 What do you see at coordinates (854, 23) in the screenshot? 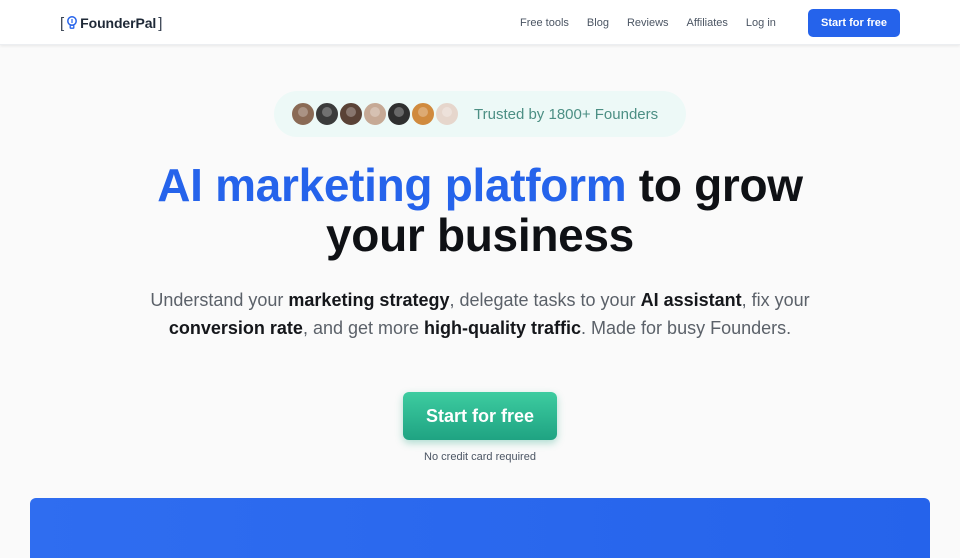
I see `header-start-free-button: Start for free` at bounding box center [854, 23].